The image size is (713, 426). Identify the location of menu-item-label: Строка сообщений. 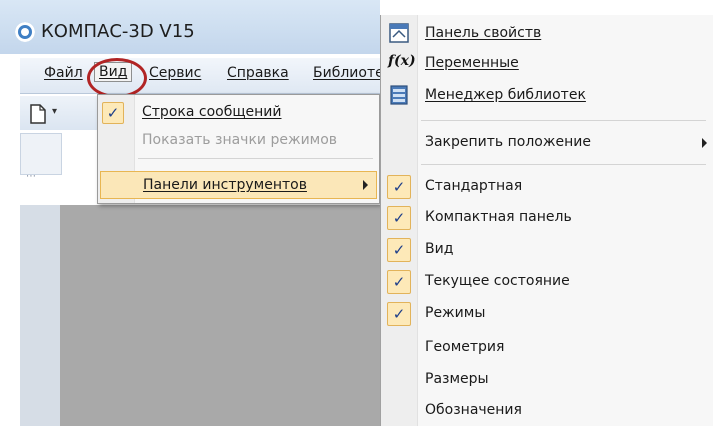
(212, 112).